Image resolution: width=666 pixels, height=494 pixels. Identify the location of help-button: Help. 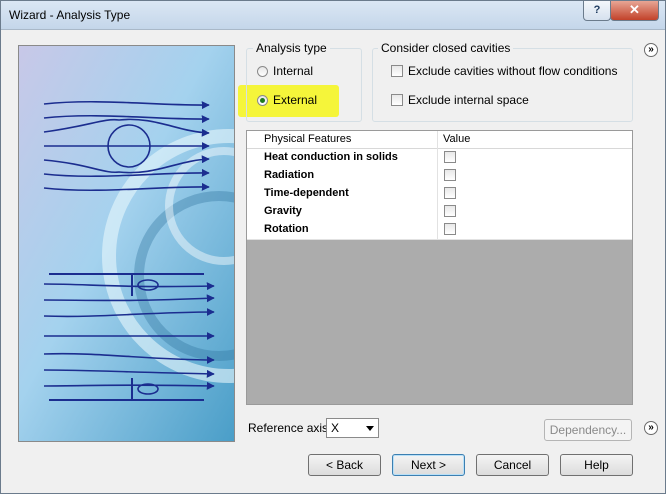
(596, 465).